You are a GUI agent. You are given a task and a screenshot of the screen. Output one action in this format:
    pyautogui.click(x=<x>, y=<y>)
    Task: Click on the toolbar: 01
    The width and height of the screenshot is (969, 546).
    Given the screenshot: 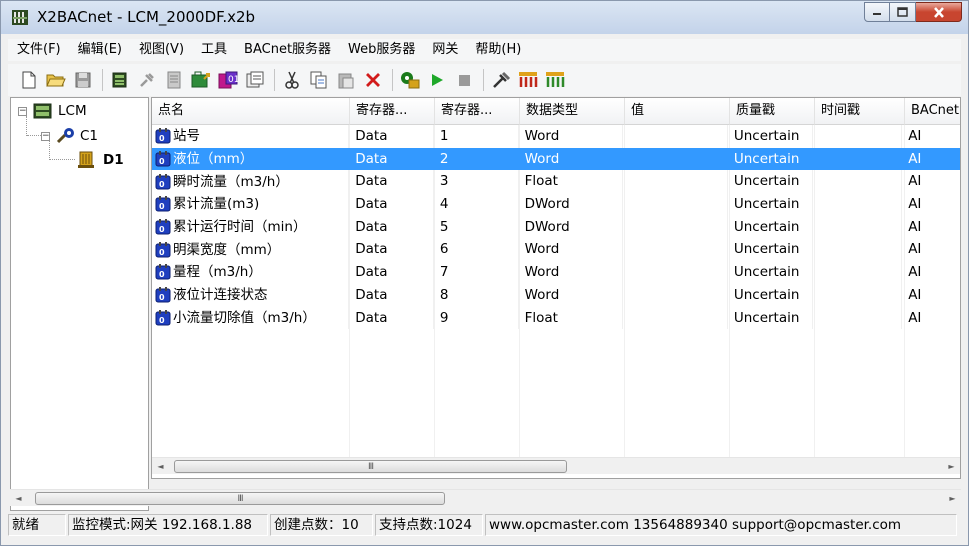 What is the action you would take?
    pyautogui.click(x=484, y=80)
    